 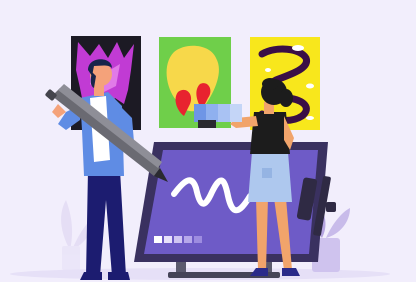 I want to click on tablet-palette-chips, so click(x=178, y=239).